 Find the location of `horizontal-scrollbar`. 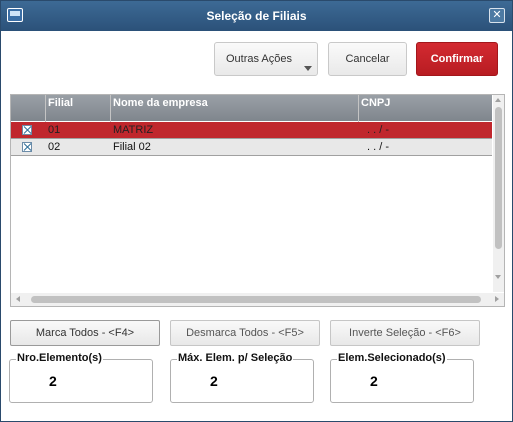

horizontal-scrollbar is located at coordinates (257, 299).